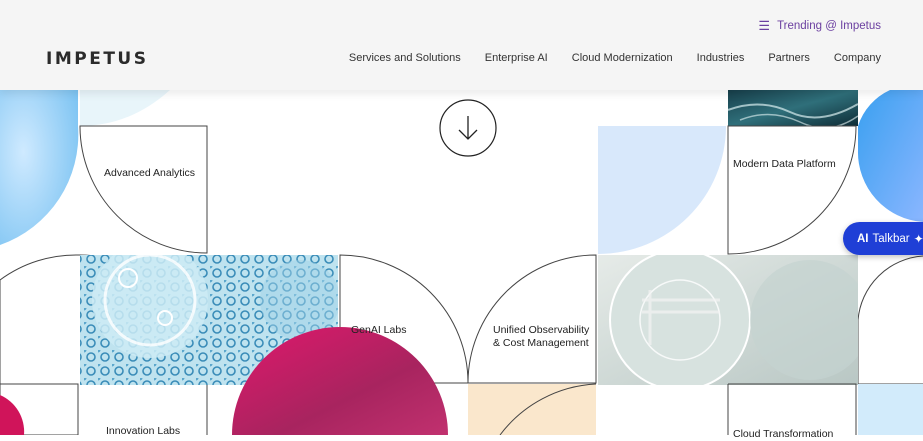  Describe the element at coordinates (149, 173) in the screenshot. I see `tile-advanced-analytics: Advanced Analytics` at that location.